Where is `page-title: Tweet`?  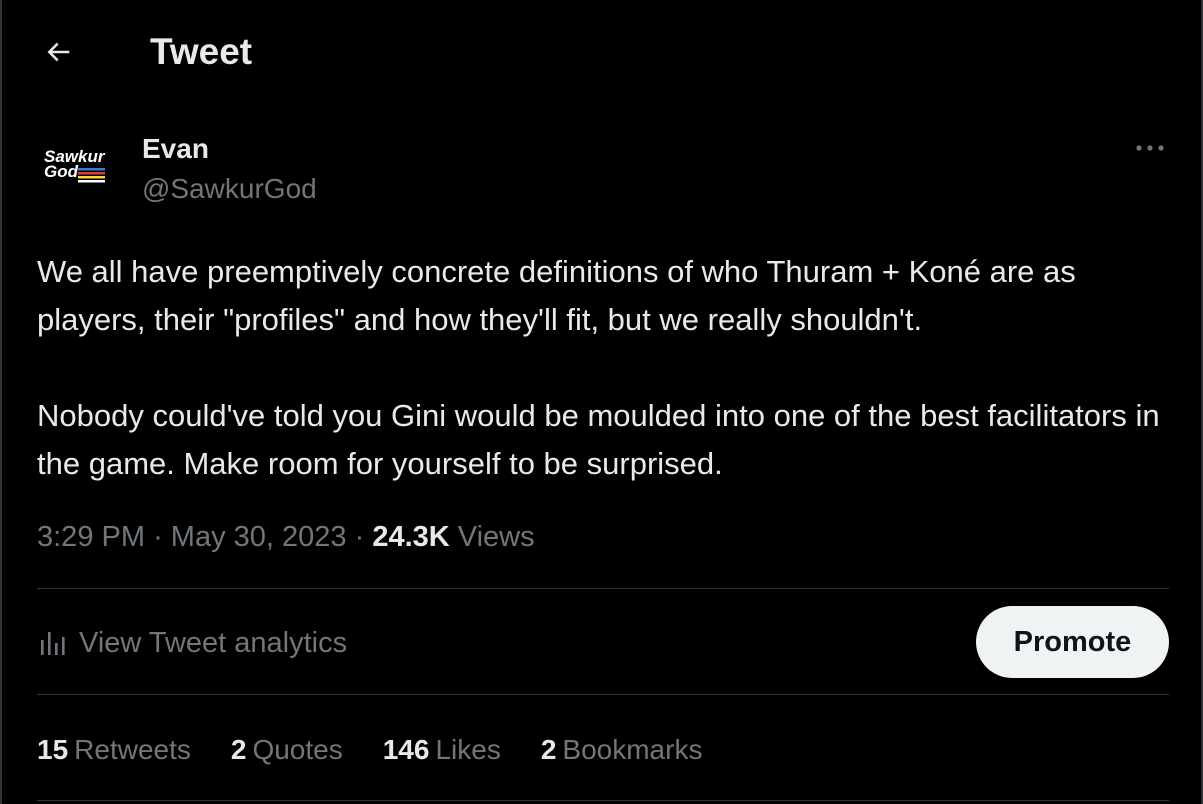
page-title: Tweet is located at coordinates (201, 51).